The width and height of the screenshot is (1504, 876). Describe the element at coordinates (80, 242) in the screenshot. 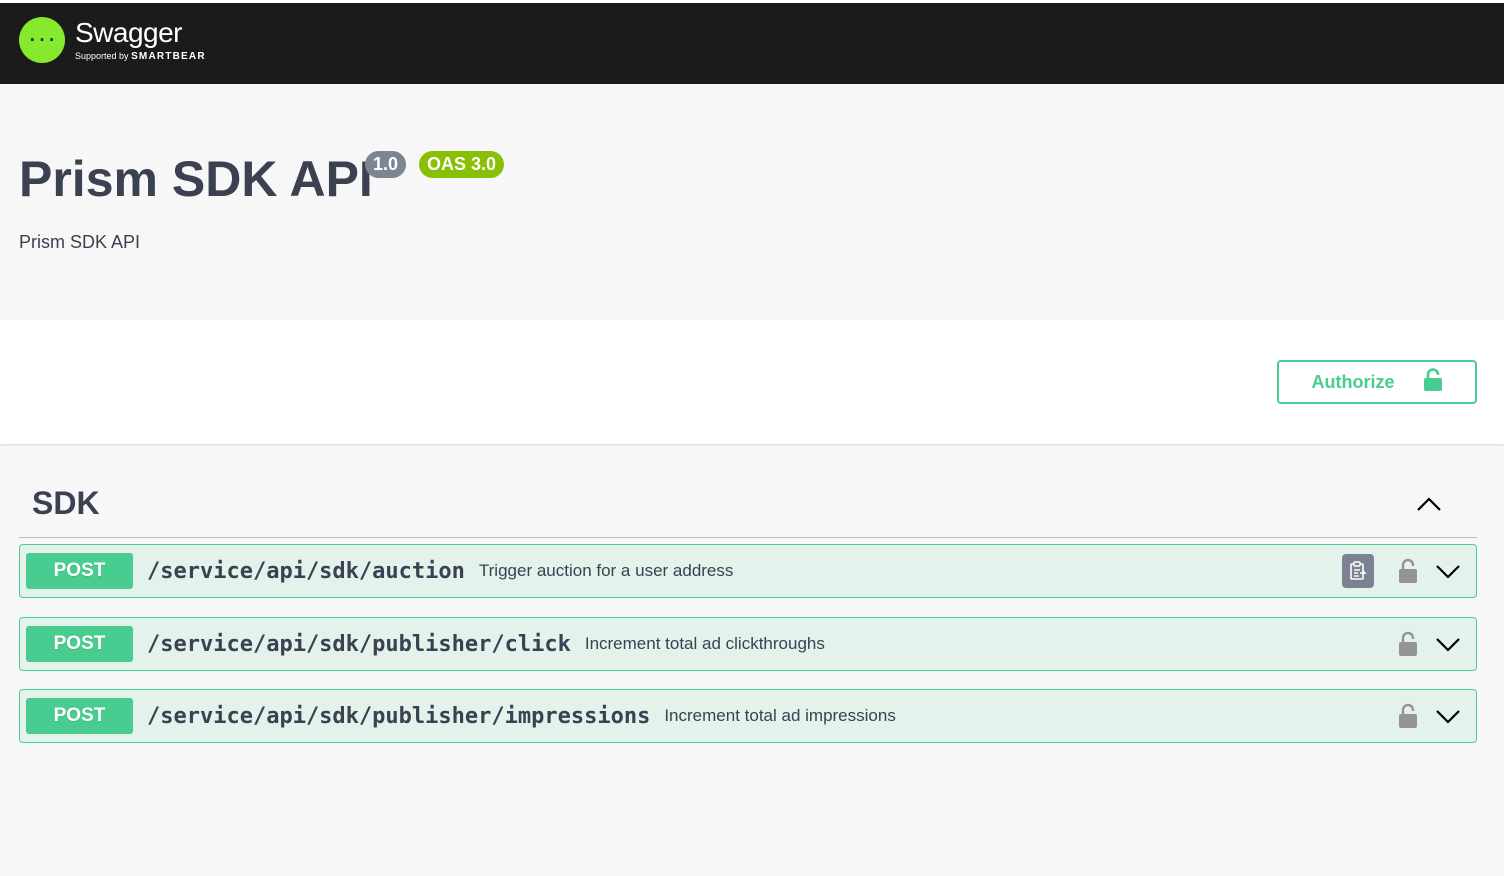

I see `api-description: Prism SDK API` at that location.